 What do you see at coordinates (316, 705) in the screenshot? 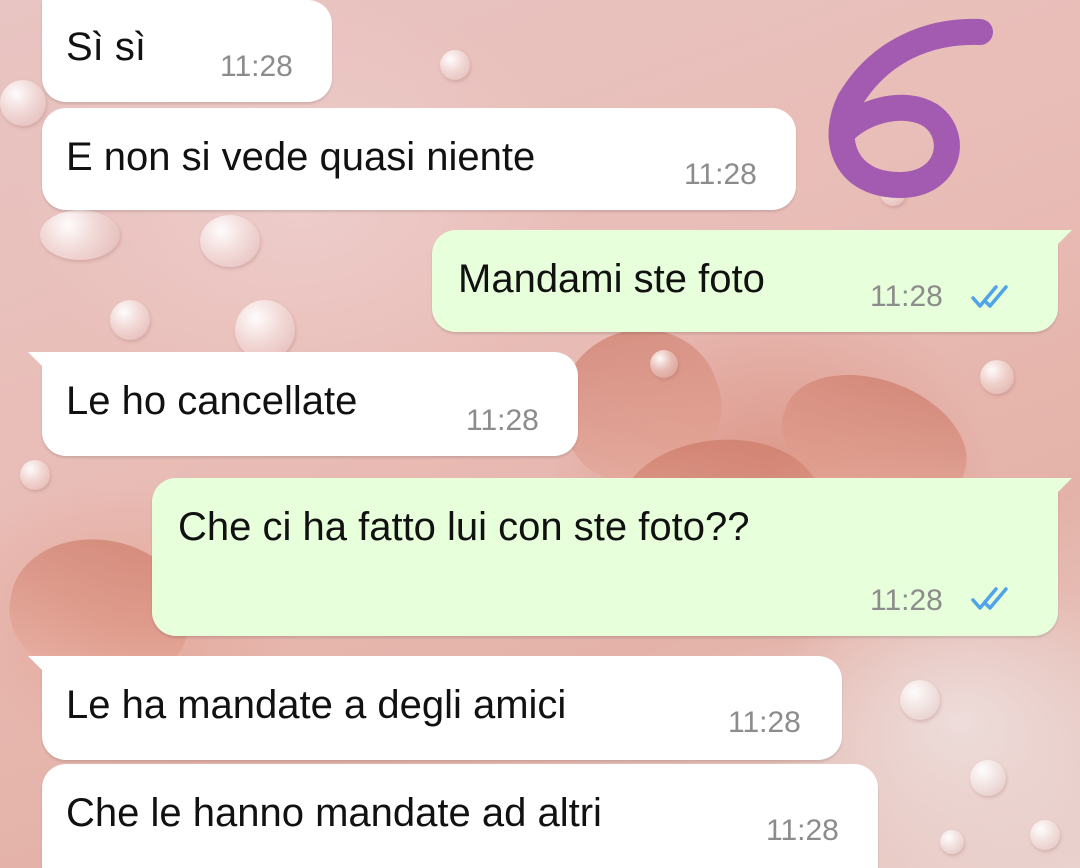
I see `message-text: Le ha mandate a degli amici` at bounding box center [316, 705].